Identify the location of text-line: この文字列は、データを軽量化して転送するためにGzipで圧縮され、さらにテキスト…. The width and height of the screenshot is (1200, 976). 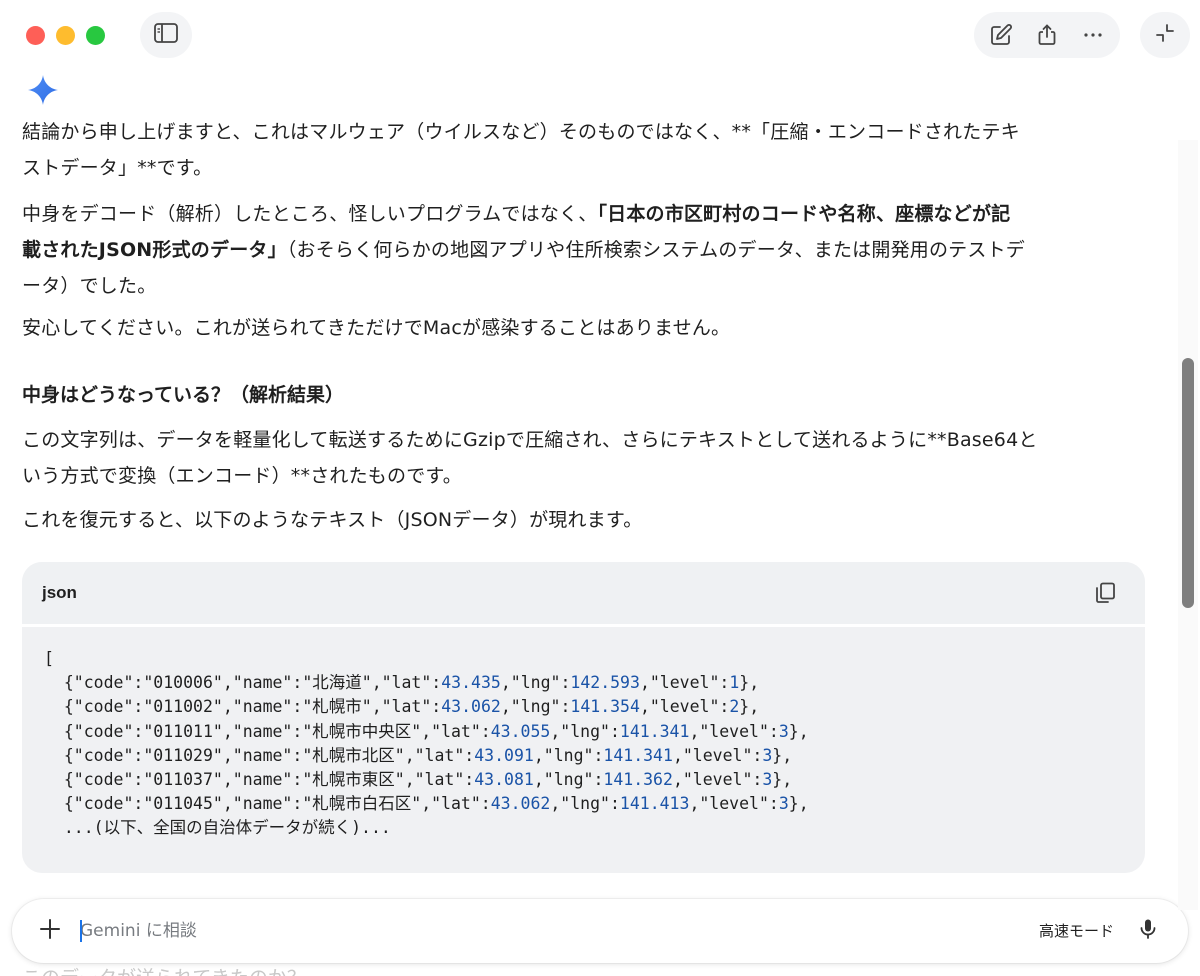
(530, 440).